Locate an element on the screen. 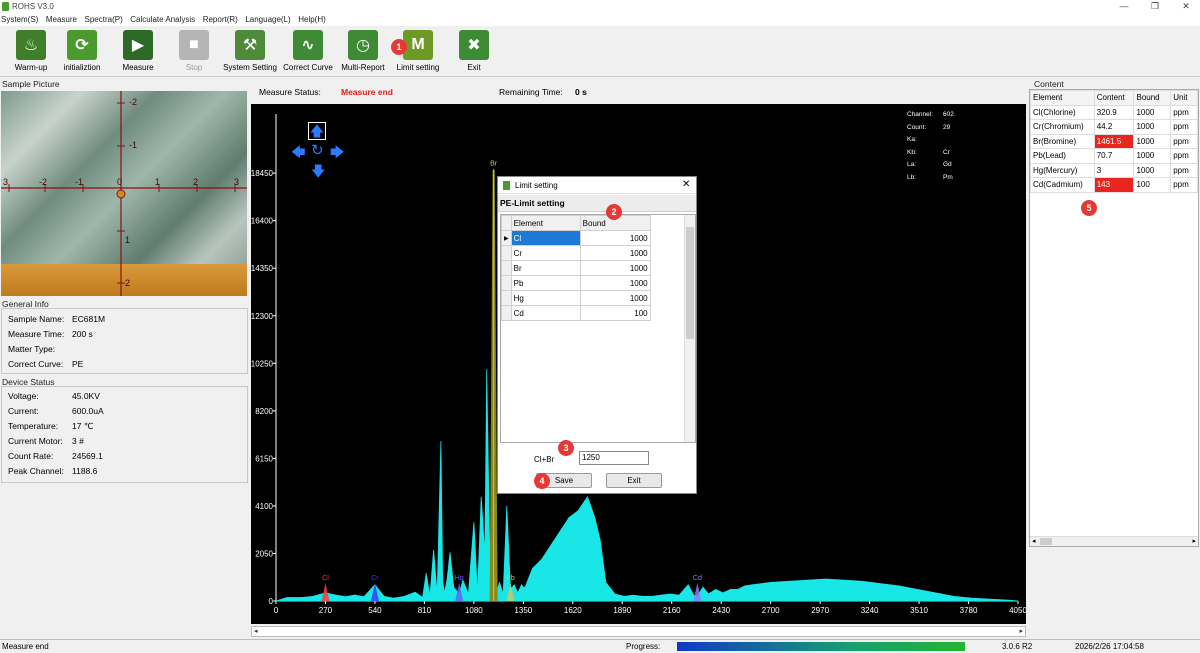 The image size is (1200, 653). limit-row: Cd 100 is located at coordinates (576, 313).